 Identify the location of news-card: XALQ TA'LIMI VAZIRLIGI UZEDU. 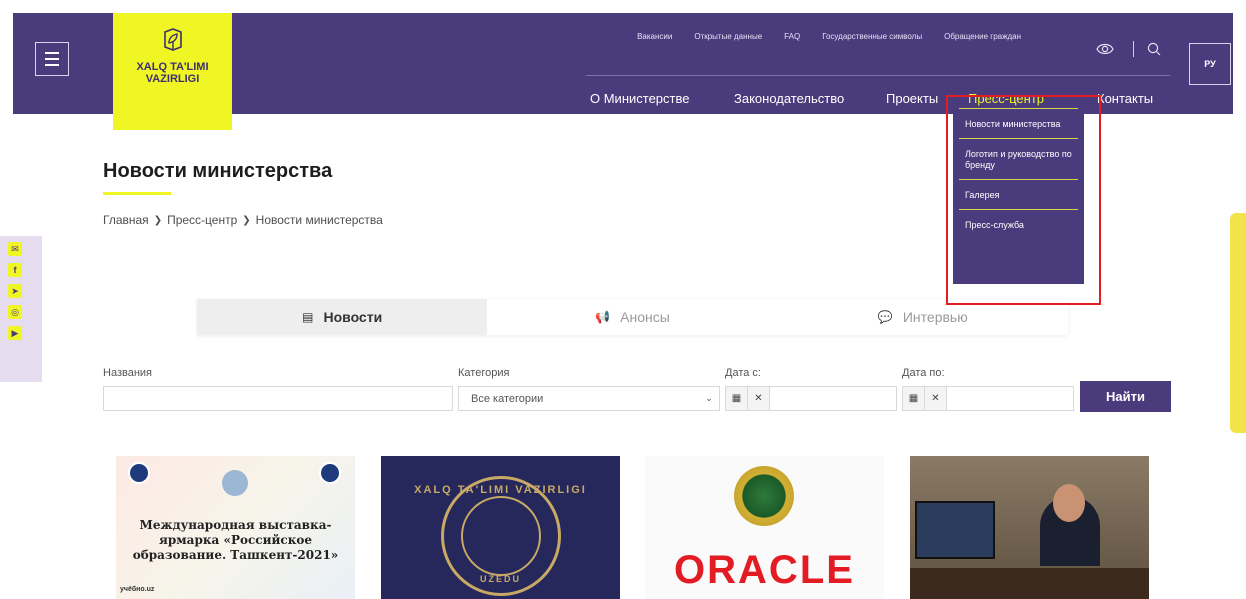
(500, 527).